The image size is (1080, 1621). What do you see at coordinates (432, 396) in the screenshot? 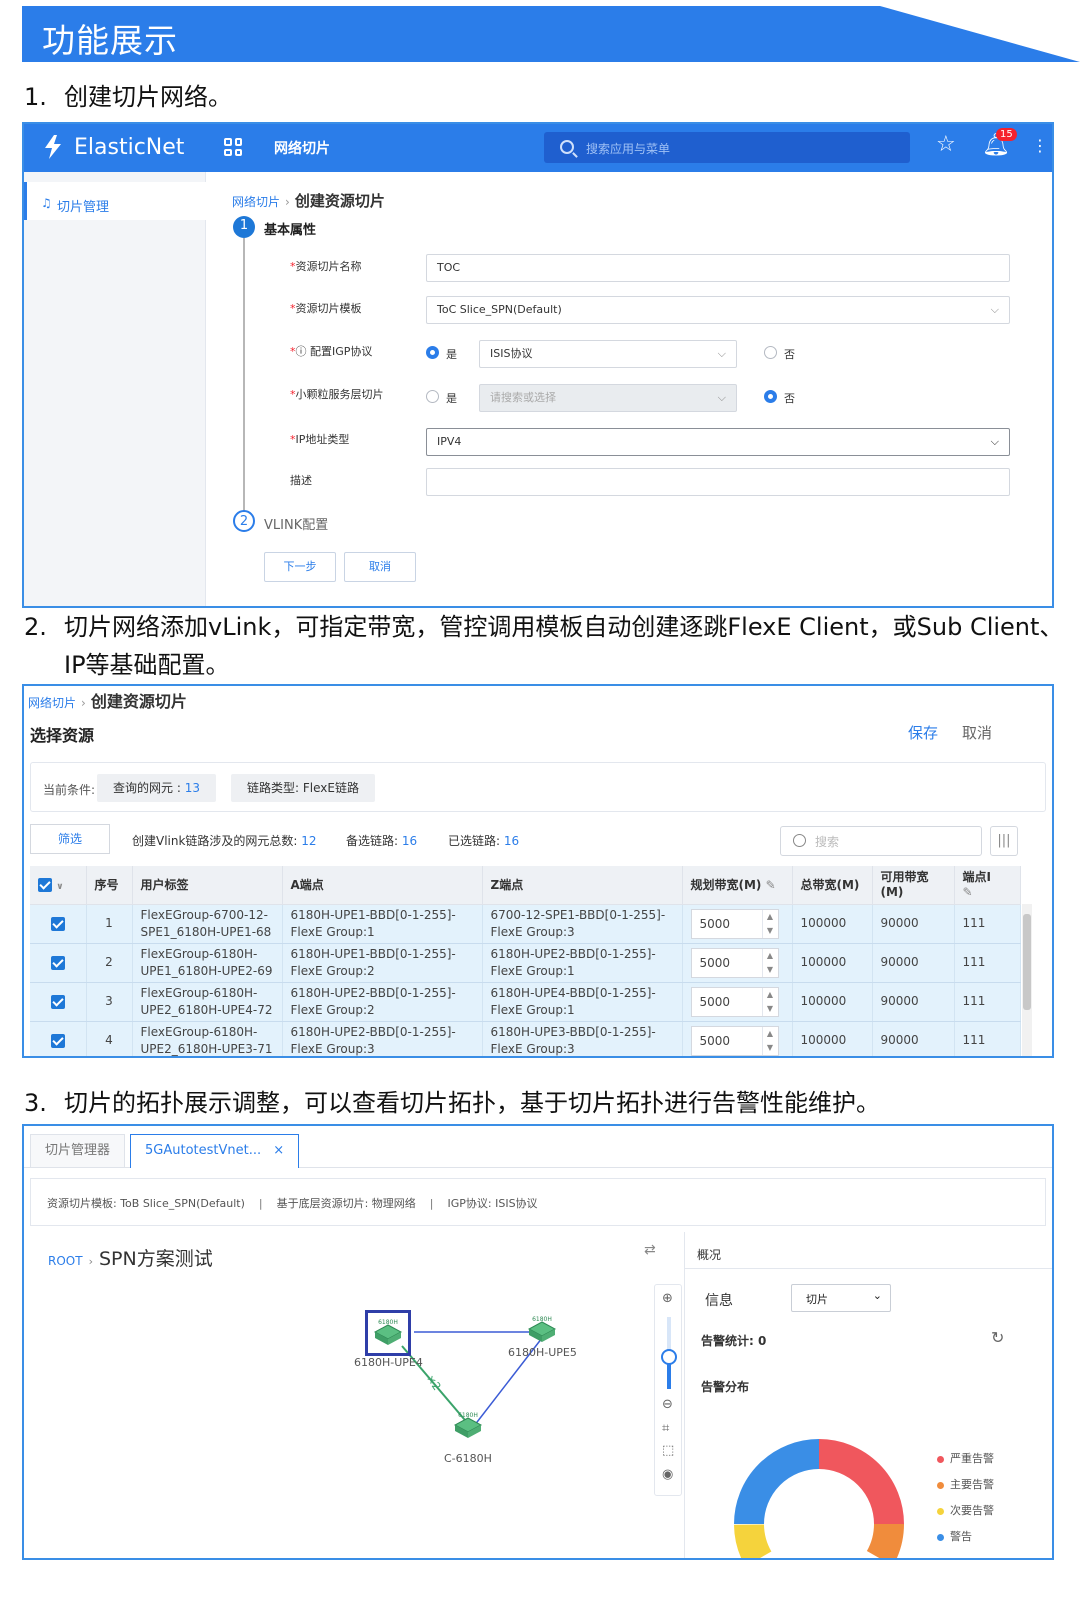
I see `small-yes-radio` at bounding box center [432, 396].